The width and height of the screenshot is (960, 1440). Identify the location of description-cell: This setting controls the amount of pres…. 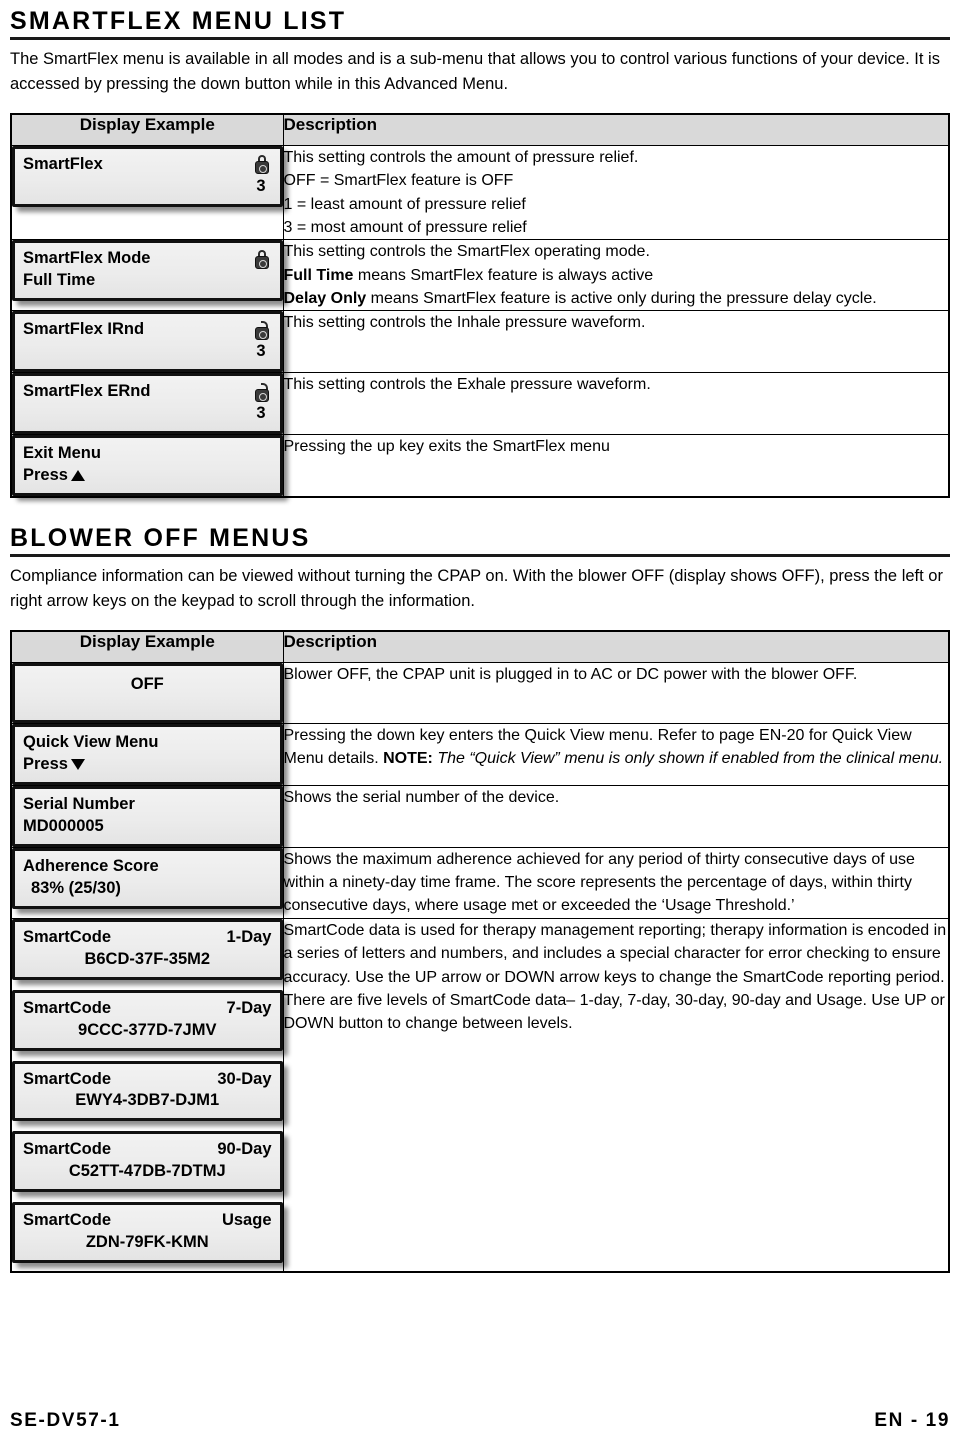
(616, 192).